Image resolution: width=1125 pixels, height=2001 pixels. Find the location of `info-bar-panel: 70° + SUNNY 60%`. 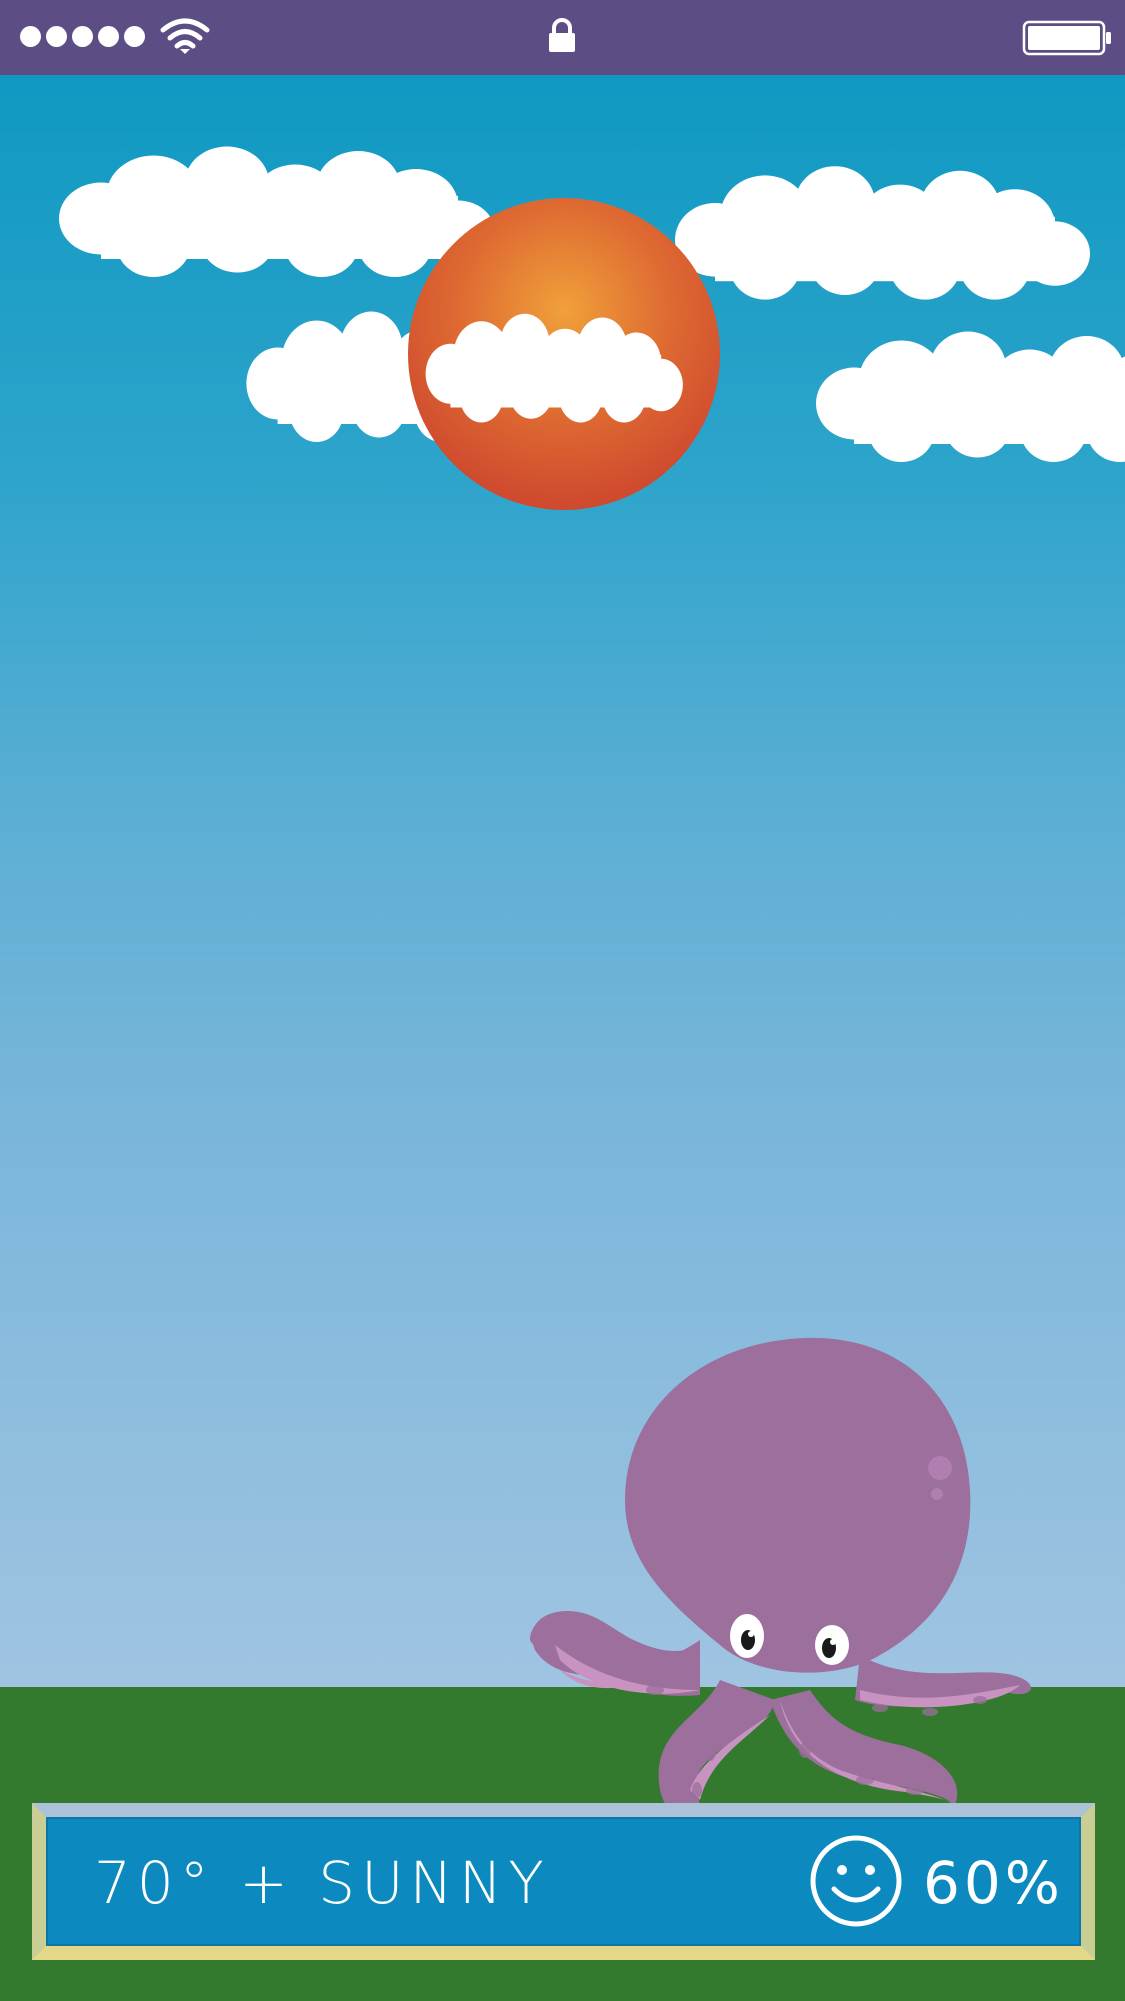

info-bar-panel: 70° + SUNNY 60% is located at coordinates (563, 1881).